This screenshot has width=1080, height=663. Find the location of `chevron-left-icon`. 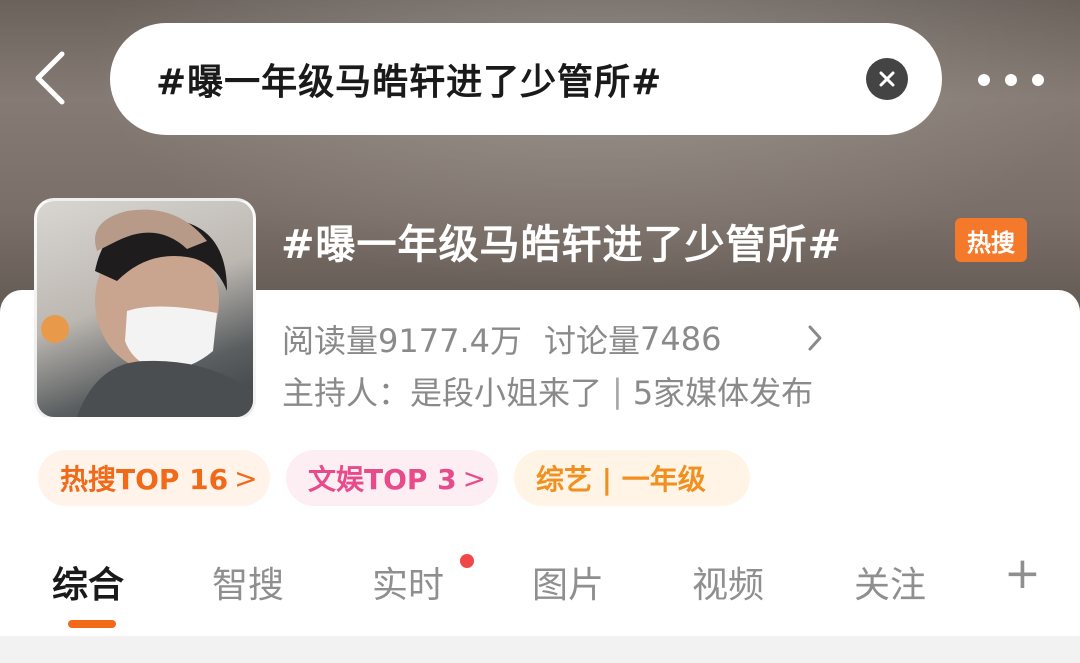

chevron-left-icon is located at coordinates (50, 78).